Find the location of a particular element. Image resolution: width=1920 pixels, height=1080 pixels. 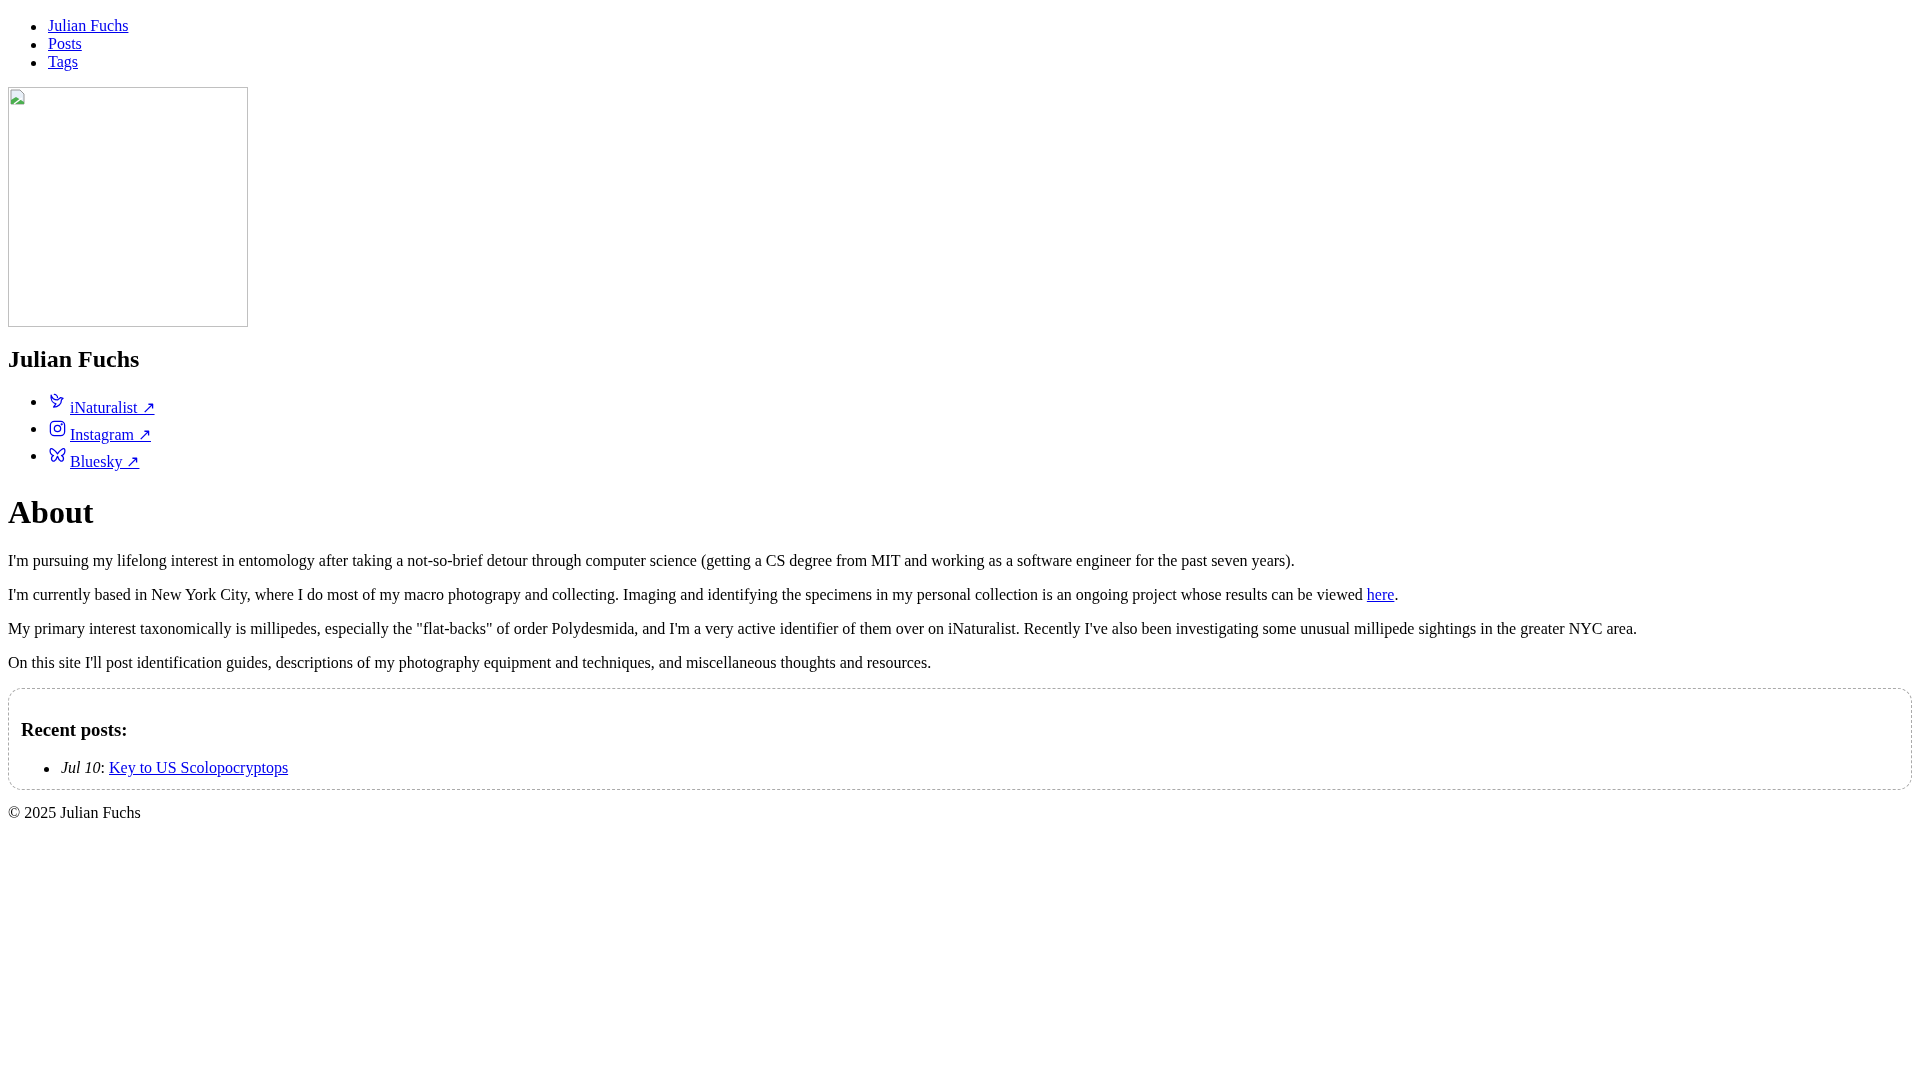

paragraph: I'm currently based in New York City, where I do most of my macro photograpy and collecting. Imaging and identifying the specimens in my personal collection is an ongoing project whose results can be viewed here. is located at coordinates (704, 595).